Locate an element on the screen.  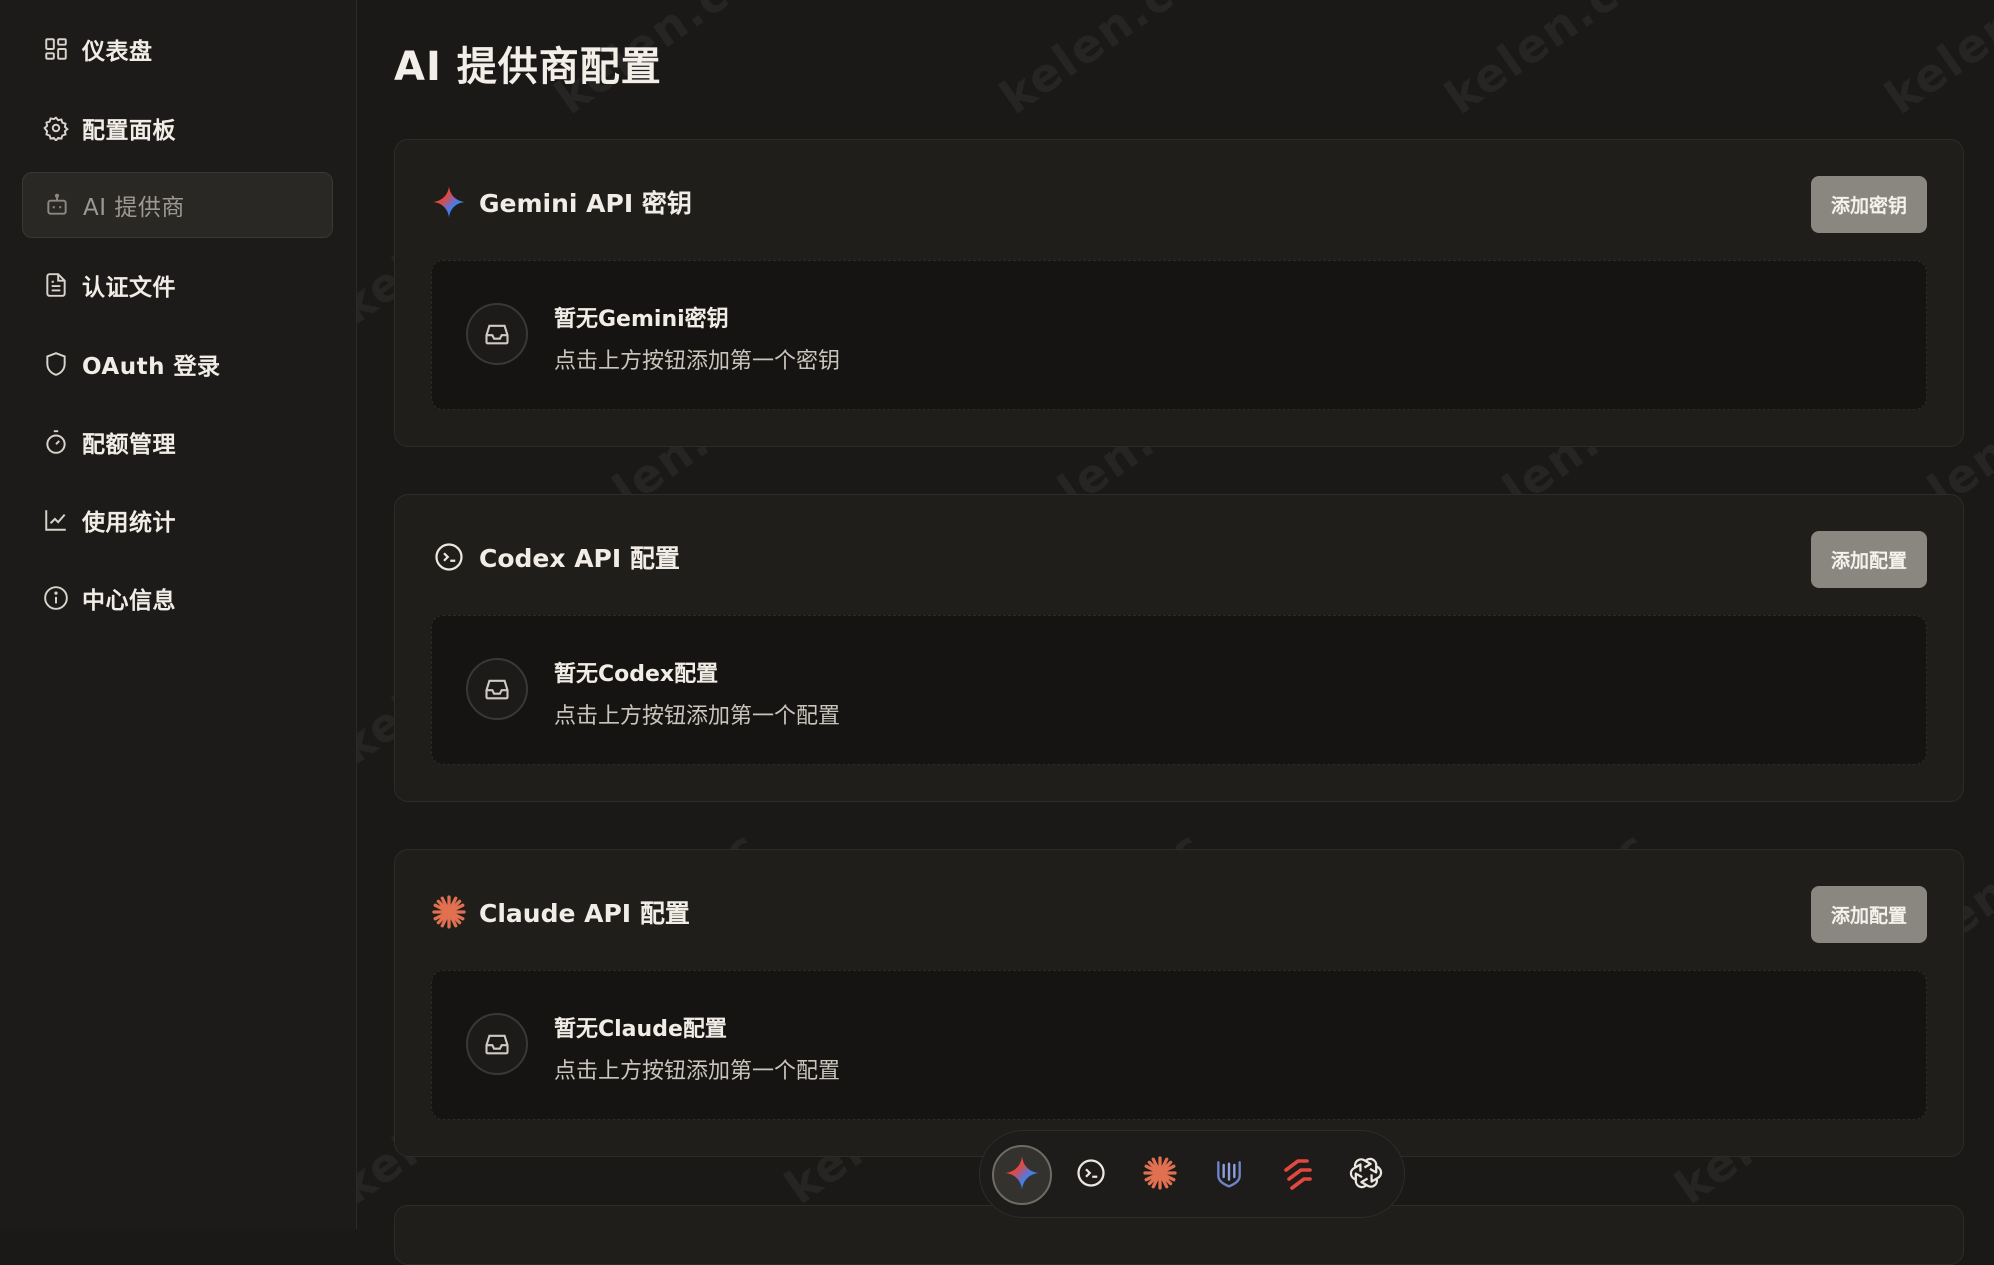
page-title: AI 提供商配置 is located at coordinates (528, 67).